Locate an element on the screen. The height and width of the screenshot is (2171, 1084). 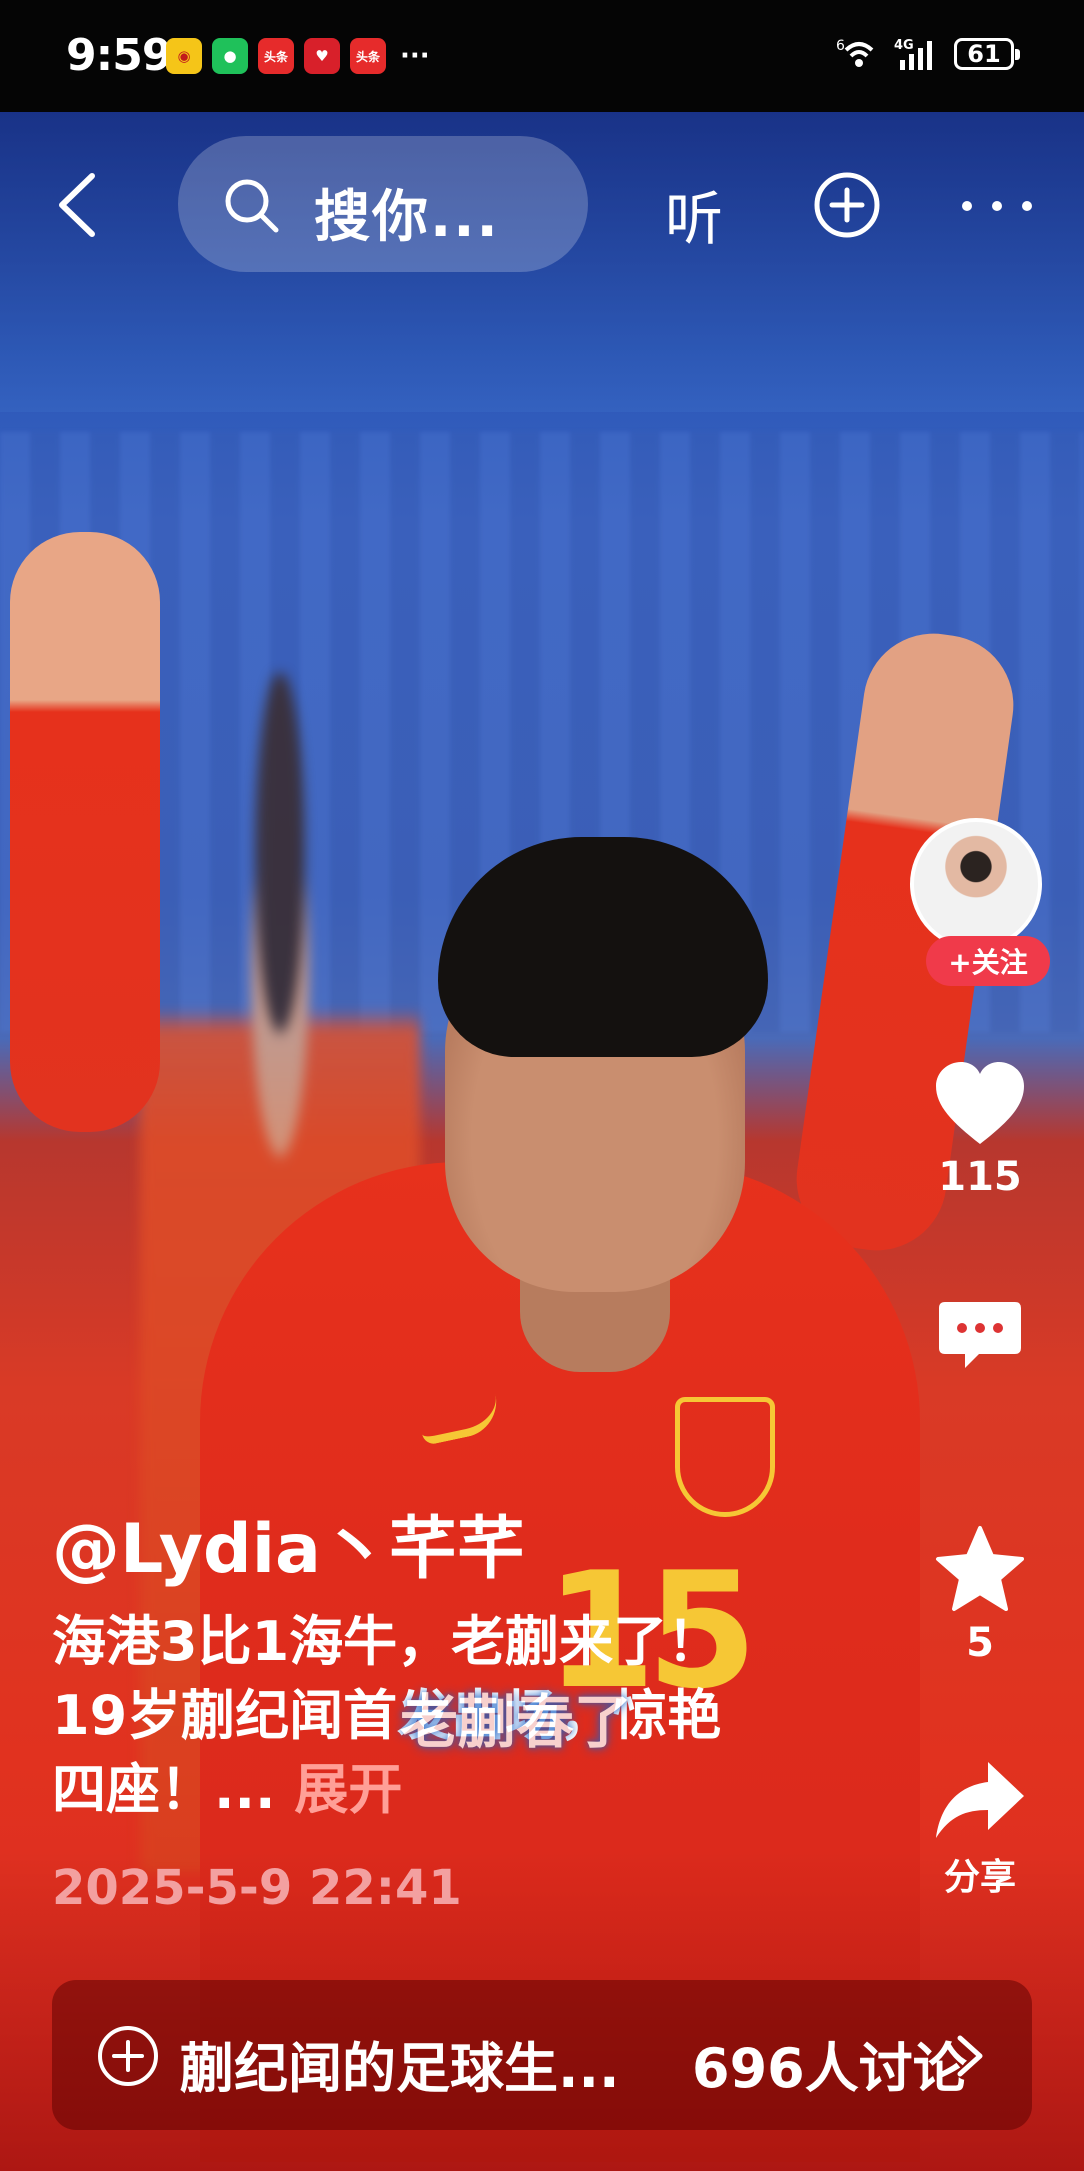
chevron-right-icon is located at coordinates (970, 2056).